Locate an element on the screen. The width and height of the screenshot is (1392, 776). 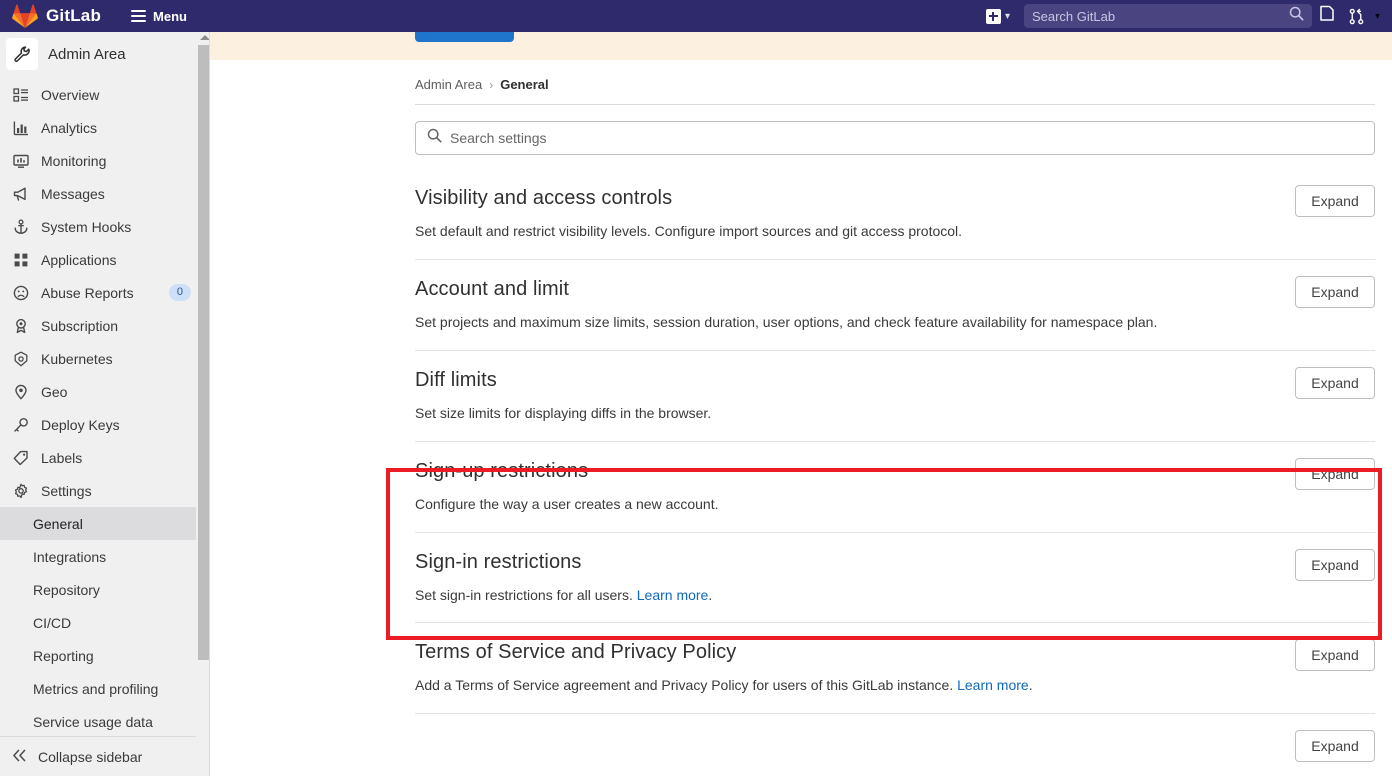
sidebar-sub-label: Repository is located at coordinates (66, 589).